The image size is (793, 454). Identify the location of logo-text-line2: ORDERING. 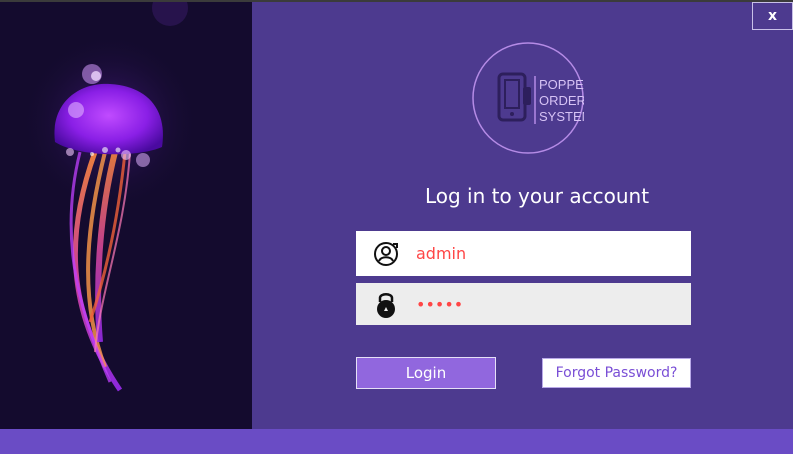
(561, 100).